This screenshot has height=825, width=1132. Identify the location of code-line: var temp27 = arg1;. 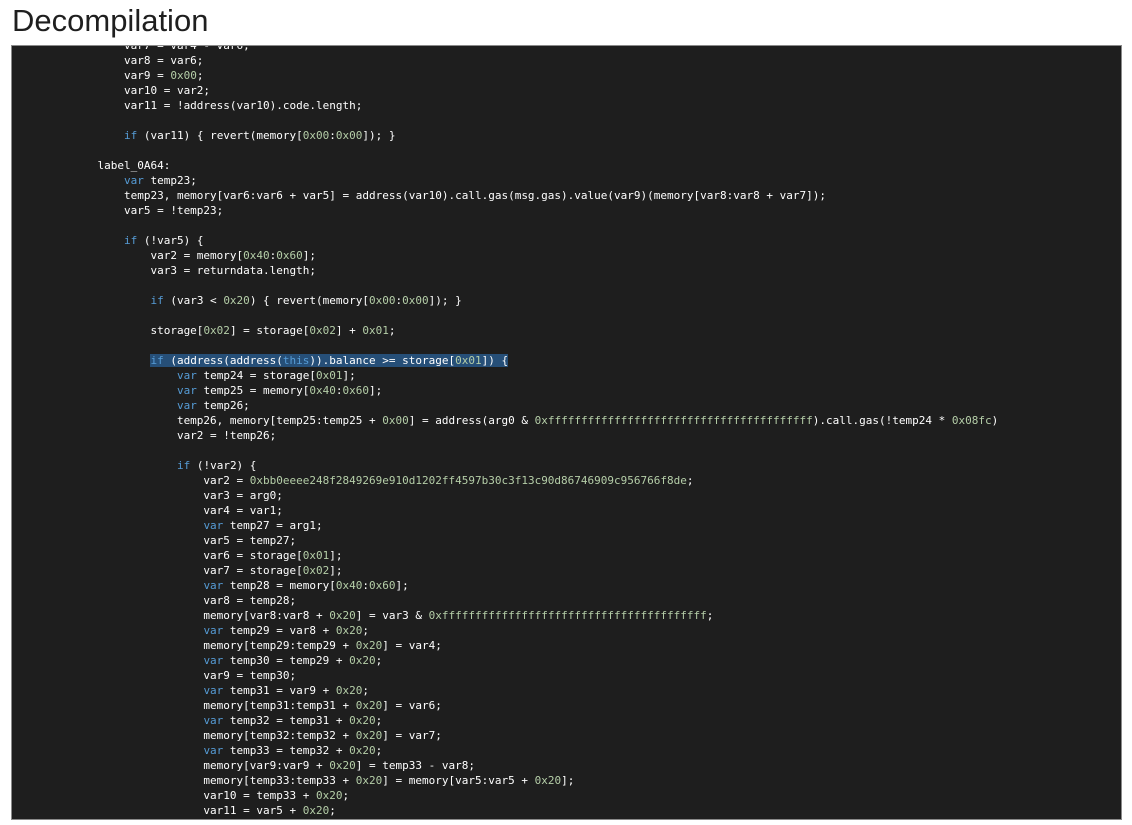
(508, 525).